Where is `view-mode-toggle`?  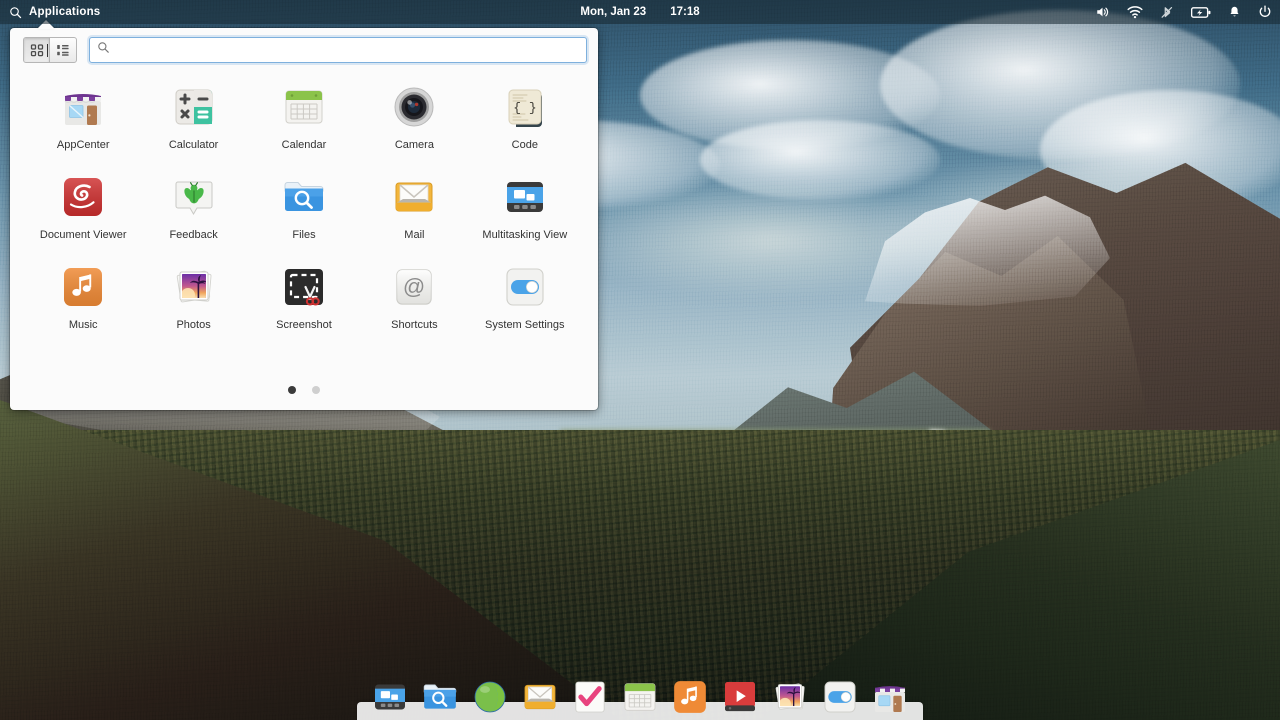
view-mode-toggle is located at coordinates (50, 50).